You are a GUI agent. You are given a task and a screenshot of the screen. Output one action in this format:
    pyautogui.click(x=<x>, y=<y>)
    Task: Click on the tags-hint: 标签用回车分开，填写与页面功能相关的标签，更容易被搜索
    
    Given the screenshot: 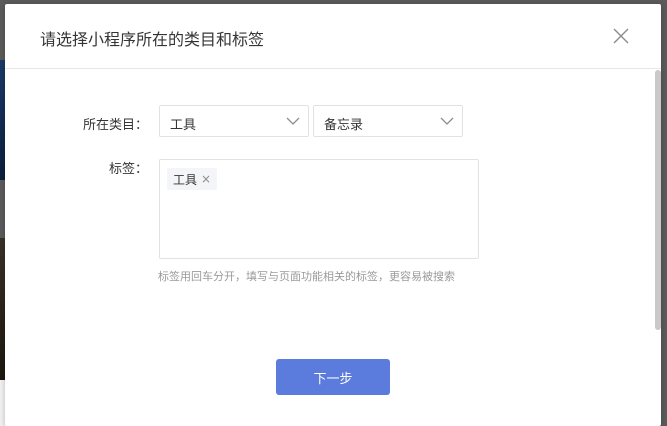 What is the action you would take?
    pyautogui.click(x=306, y=276)
    